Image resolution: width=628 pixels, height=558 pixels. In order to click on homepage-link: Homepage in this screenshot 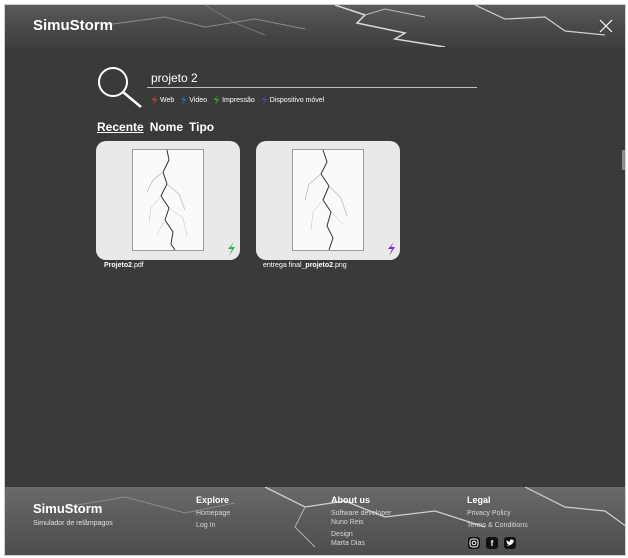, I will do `click(213, 513)`.